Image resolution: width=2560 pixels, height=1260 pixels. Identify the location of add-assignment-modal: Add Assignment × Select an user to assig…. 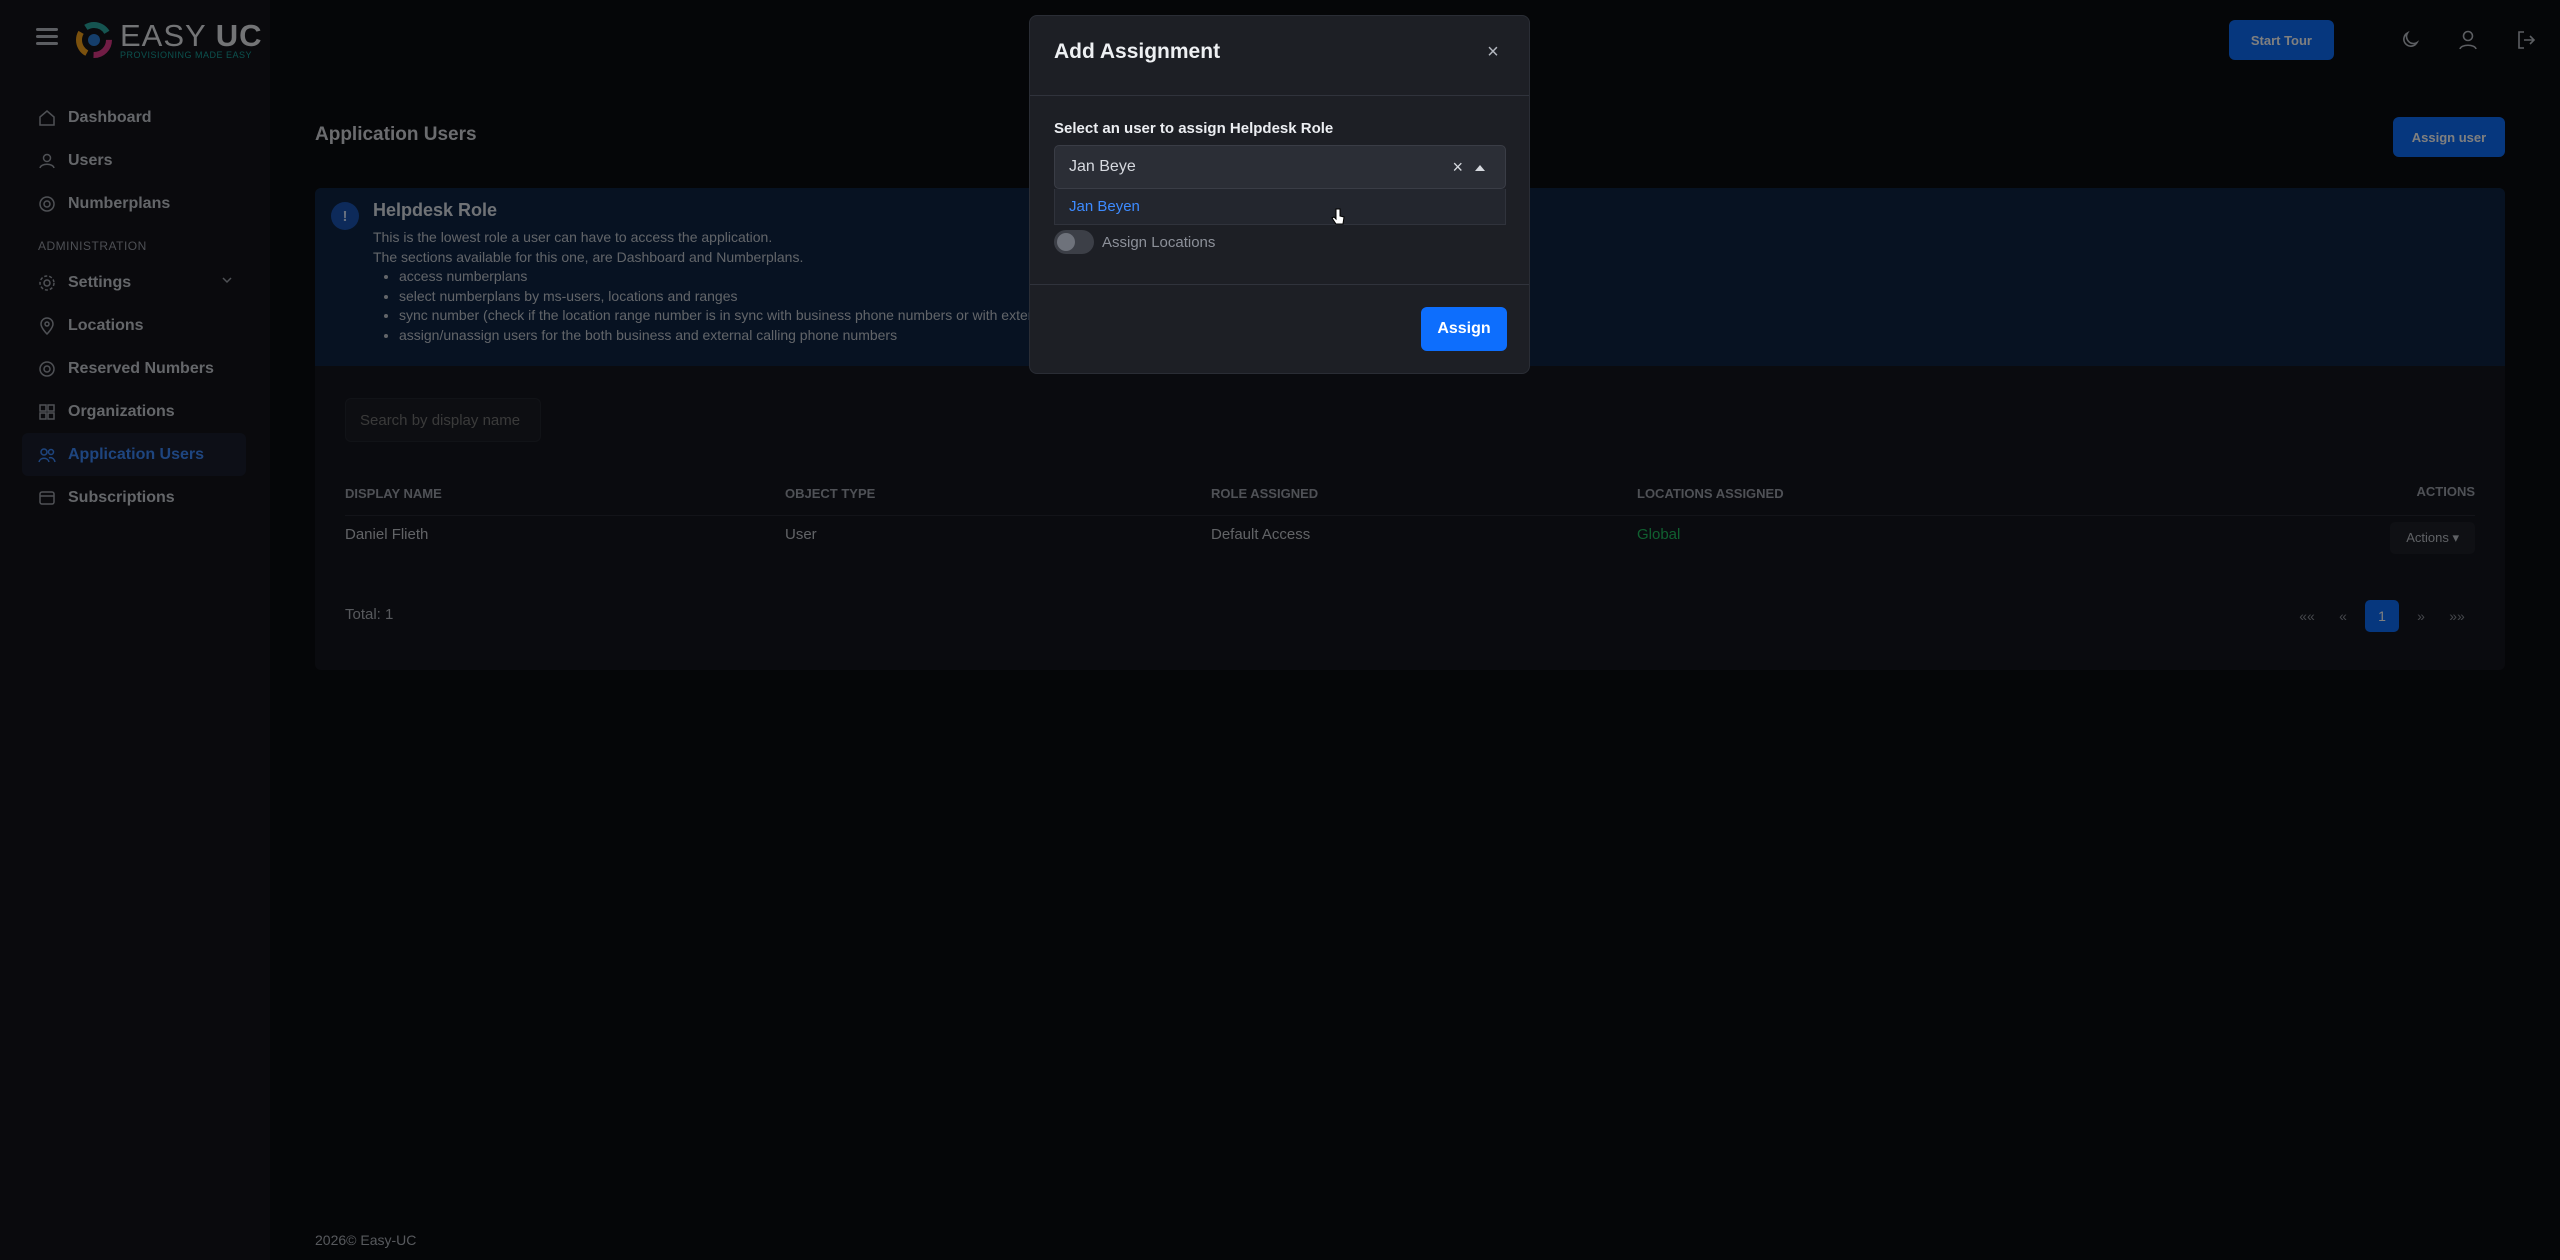
(1279, 194).